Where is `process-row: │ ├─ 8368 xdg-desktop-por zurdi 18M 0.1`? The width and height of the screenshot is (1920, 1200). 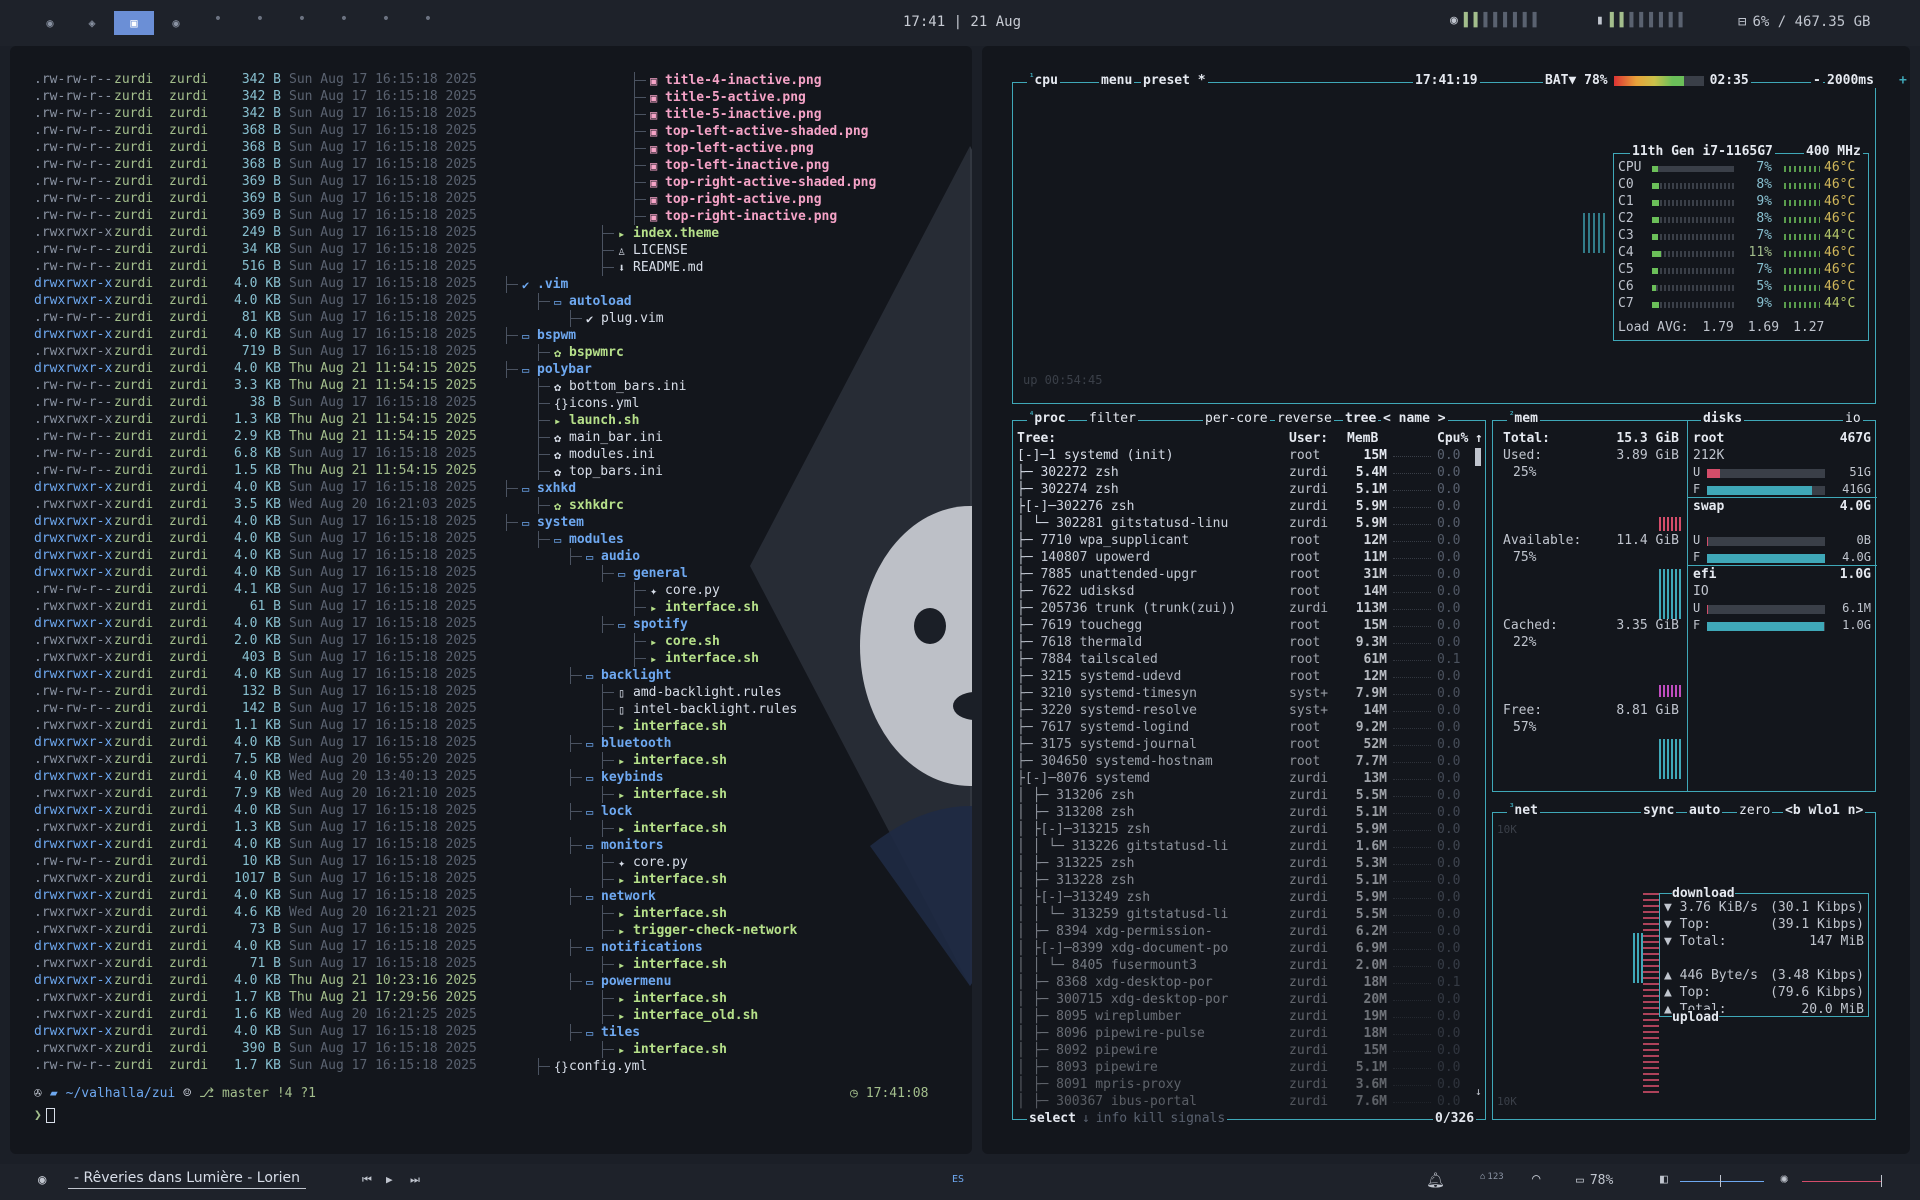 process-row: │ ├─ 8368 xdg-desktop-por zurdi 18M 0.1 is located at coordinates (1247, 983).